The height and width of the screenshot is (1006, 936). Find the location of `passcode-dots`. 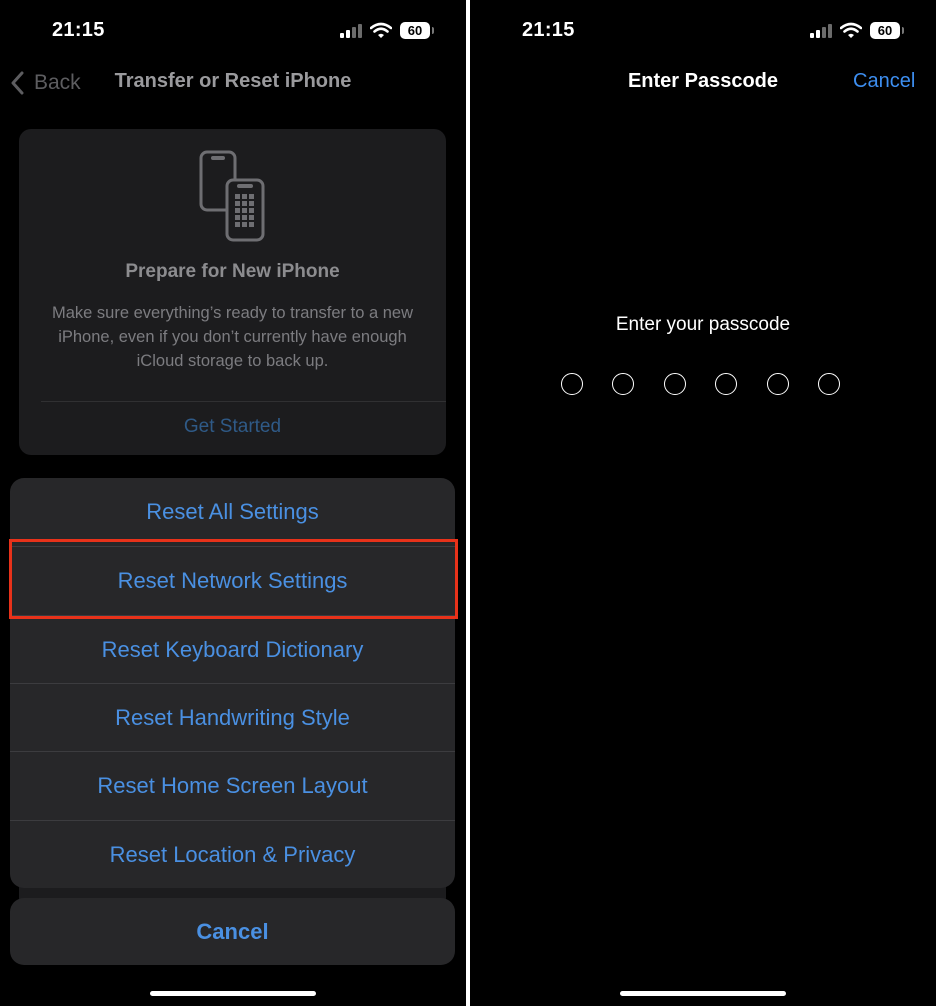

passcode-dots is located at coordinates (706, 384).